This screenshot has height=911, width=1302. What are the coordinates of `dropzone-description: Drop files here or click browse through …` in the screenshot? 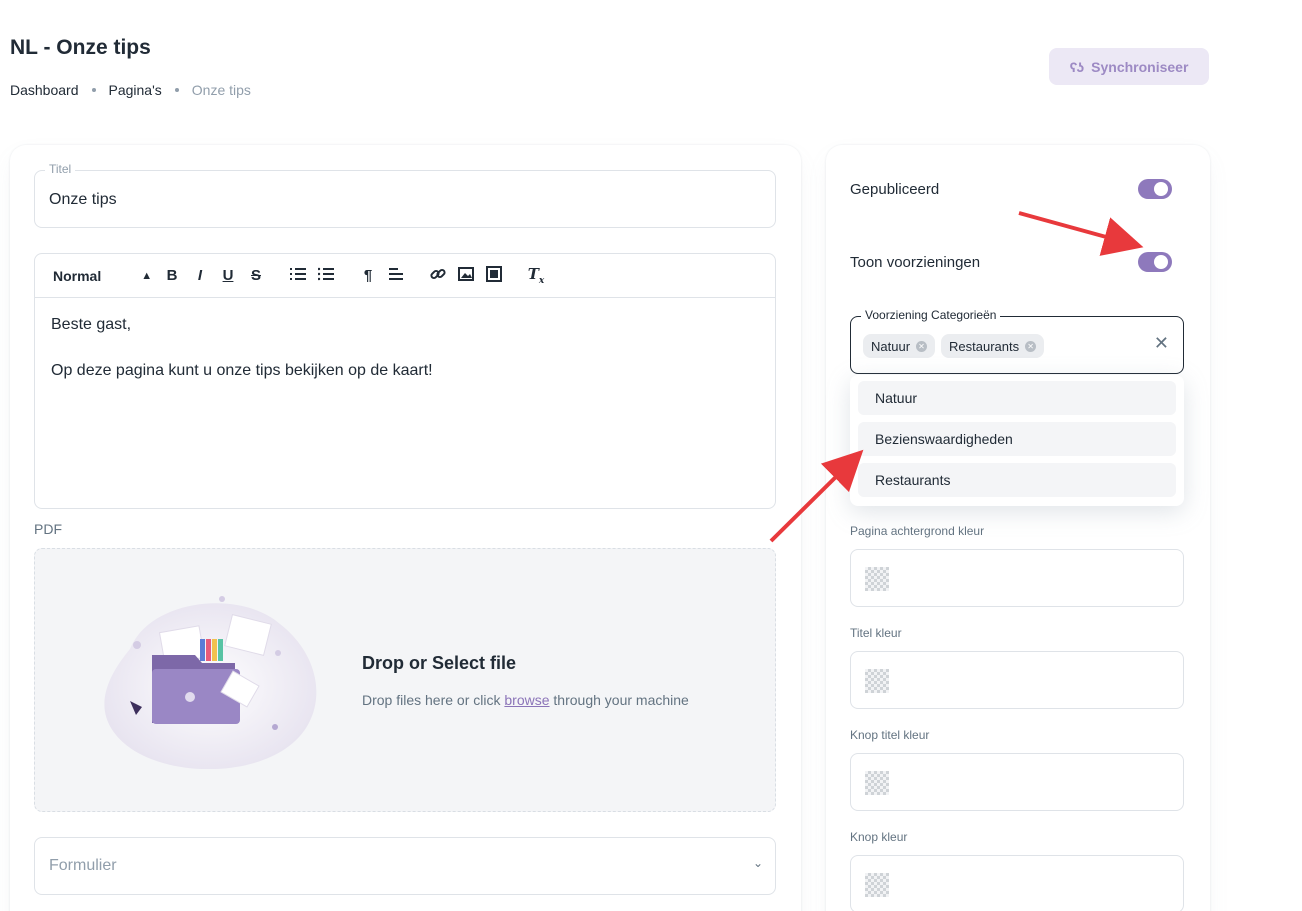 It's located at (525, 700).